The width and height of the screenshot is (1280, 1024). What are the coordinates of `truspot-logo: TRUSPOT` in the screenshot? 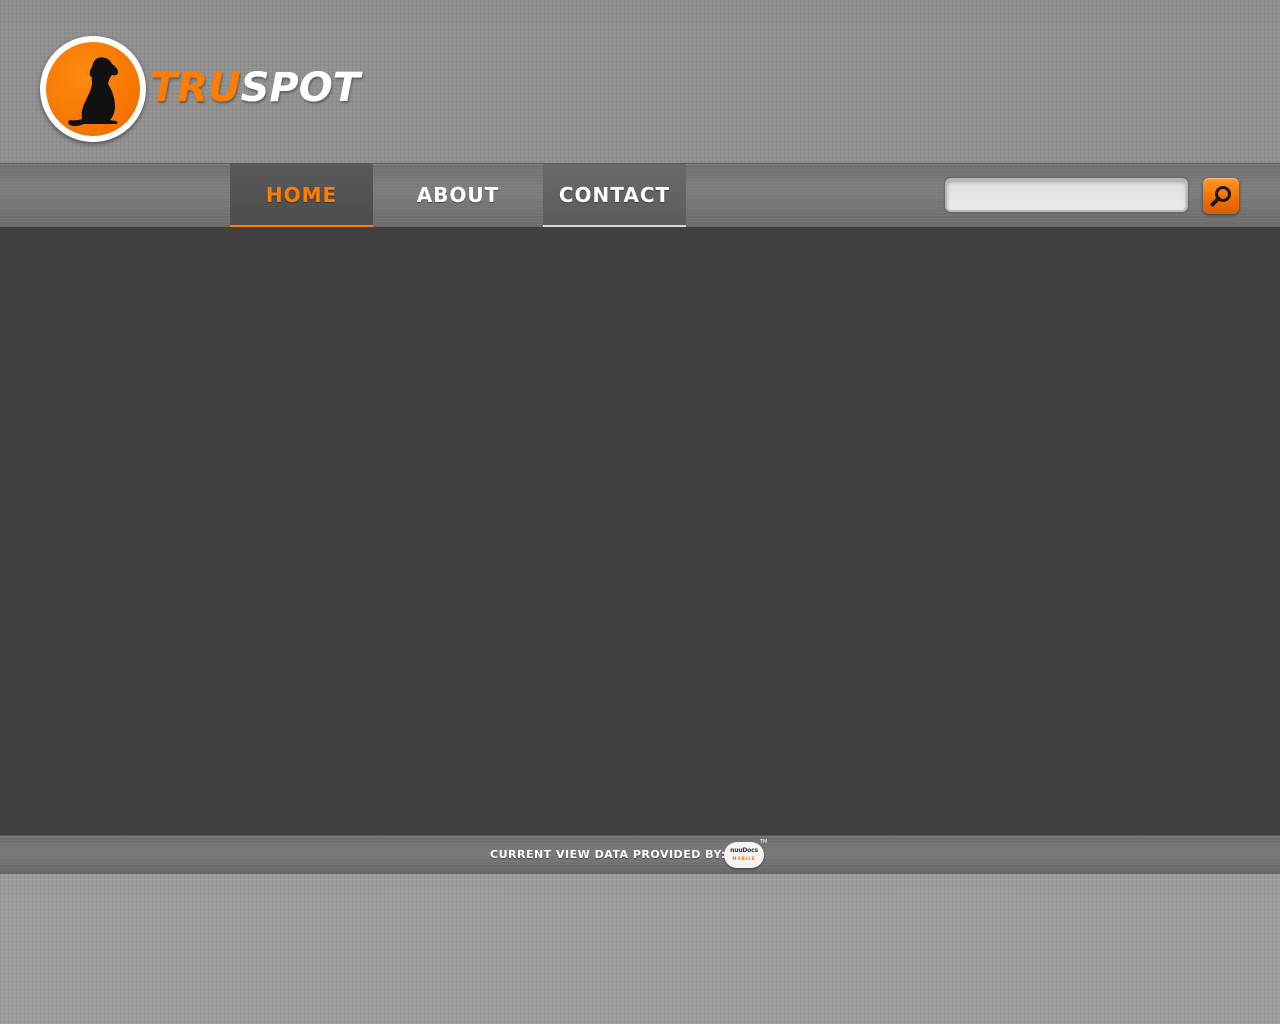 It's located at (205, 91).